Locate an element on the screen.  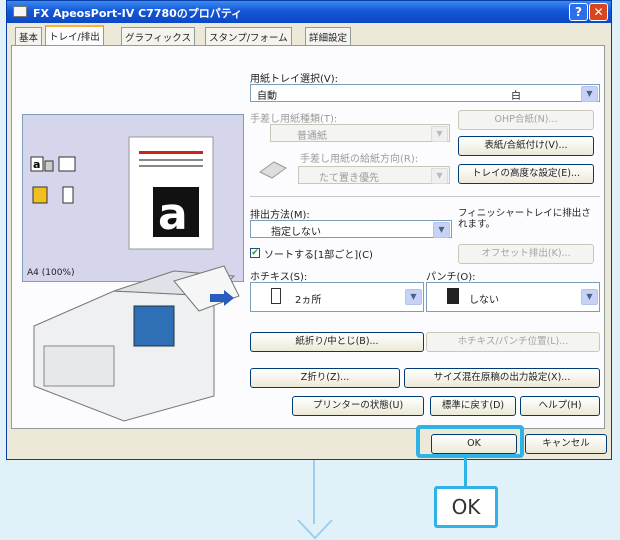
output-method-value: 指定しない is located at coordinates (296, 232).